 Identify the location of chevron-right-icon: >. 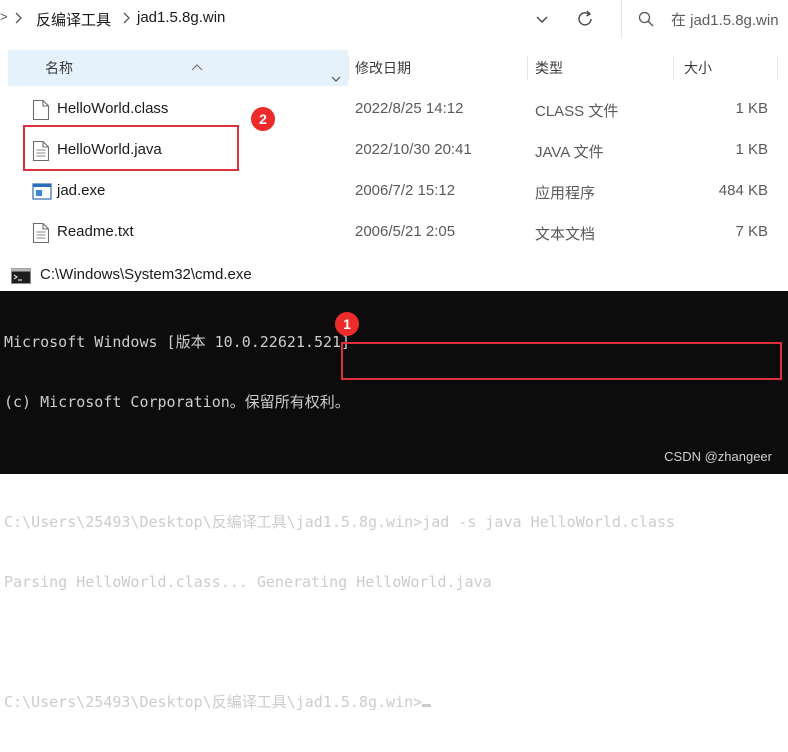
(4, 16).